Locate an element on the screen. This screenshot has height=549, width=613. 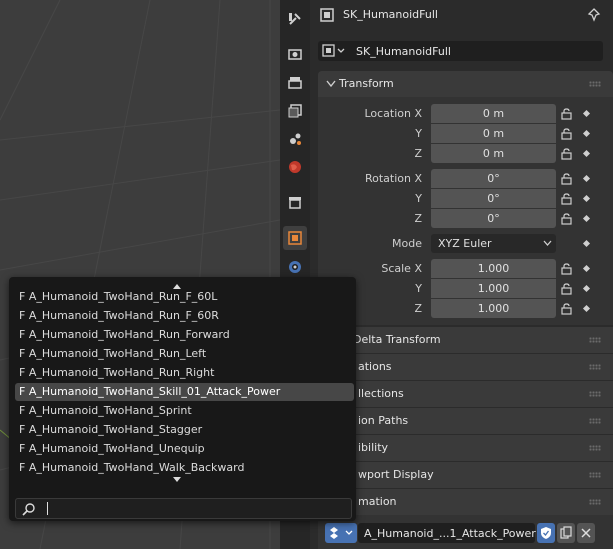
render-tab is located at coordinates (295, 54).